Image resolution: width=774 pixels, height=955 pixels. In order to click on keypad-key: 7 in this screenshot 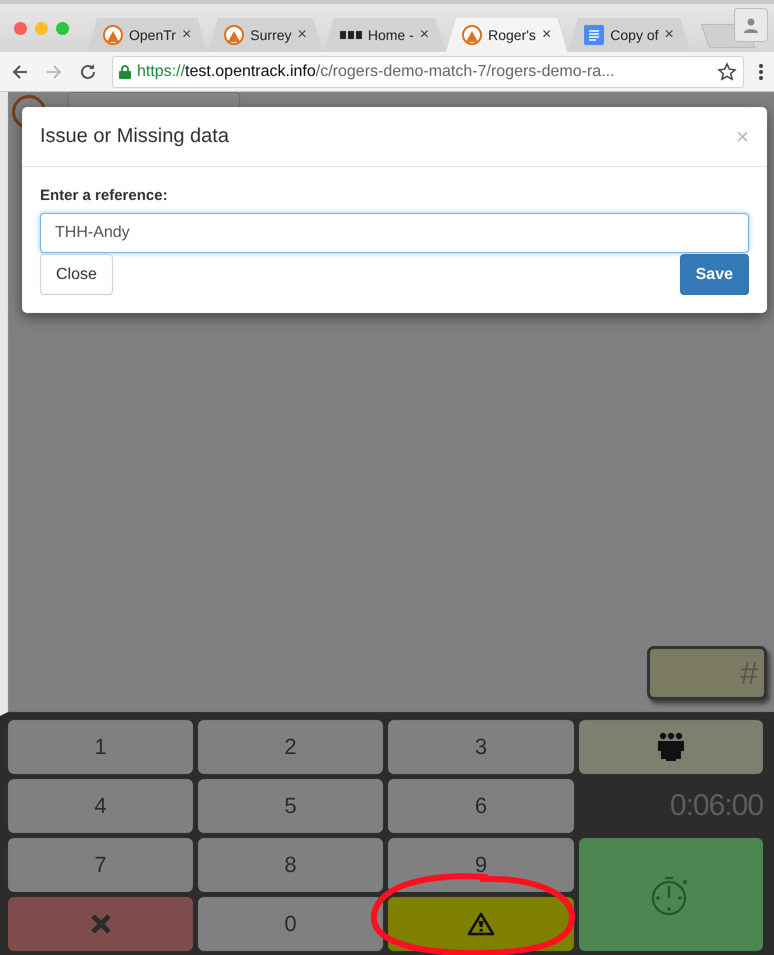, I will do `click(100, 865)`.